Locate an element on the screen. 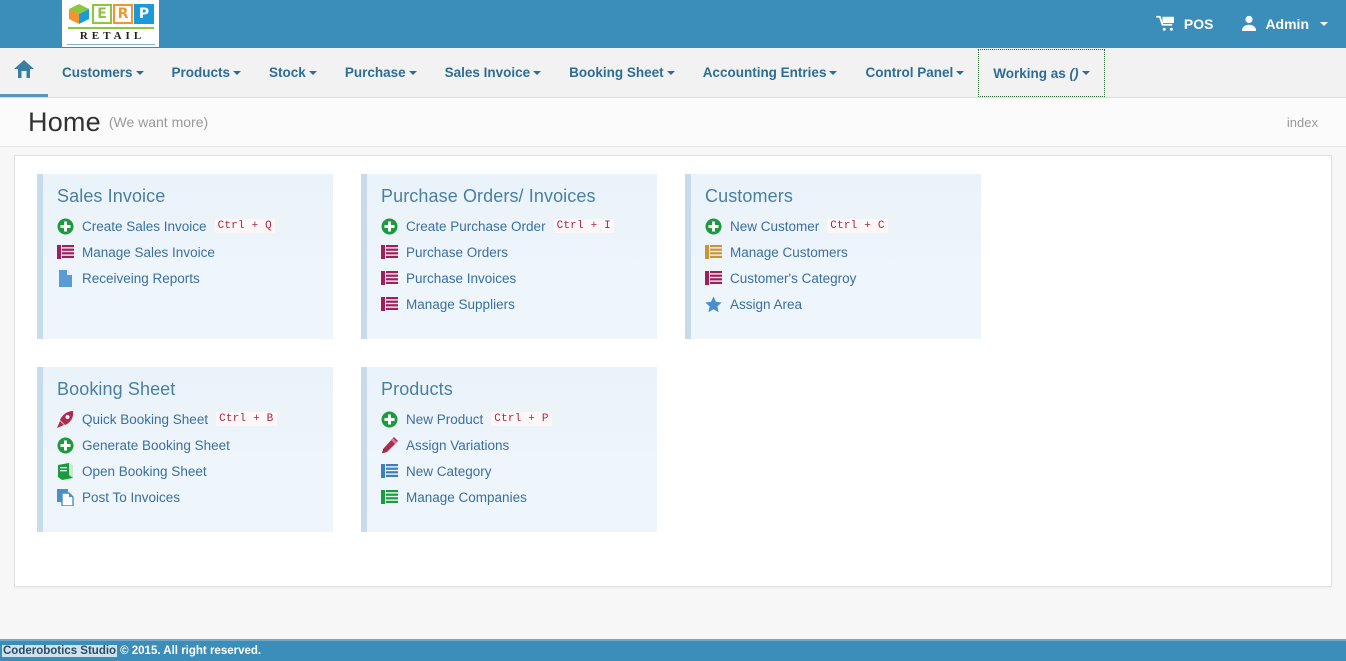 Image resolution: width=1346 pixels, height=661 pixels. brand-tagline: RETAIL is located at coordinates (112, 36).